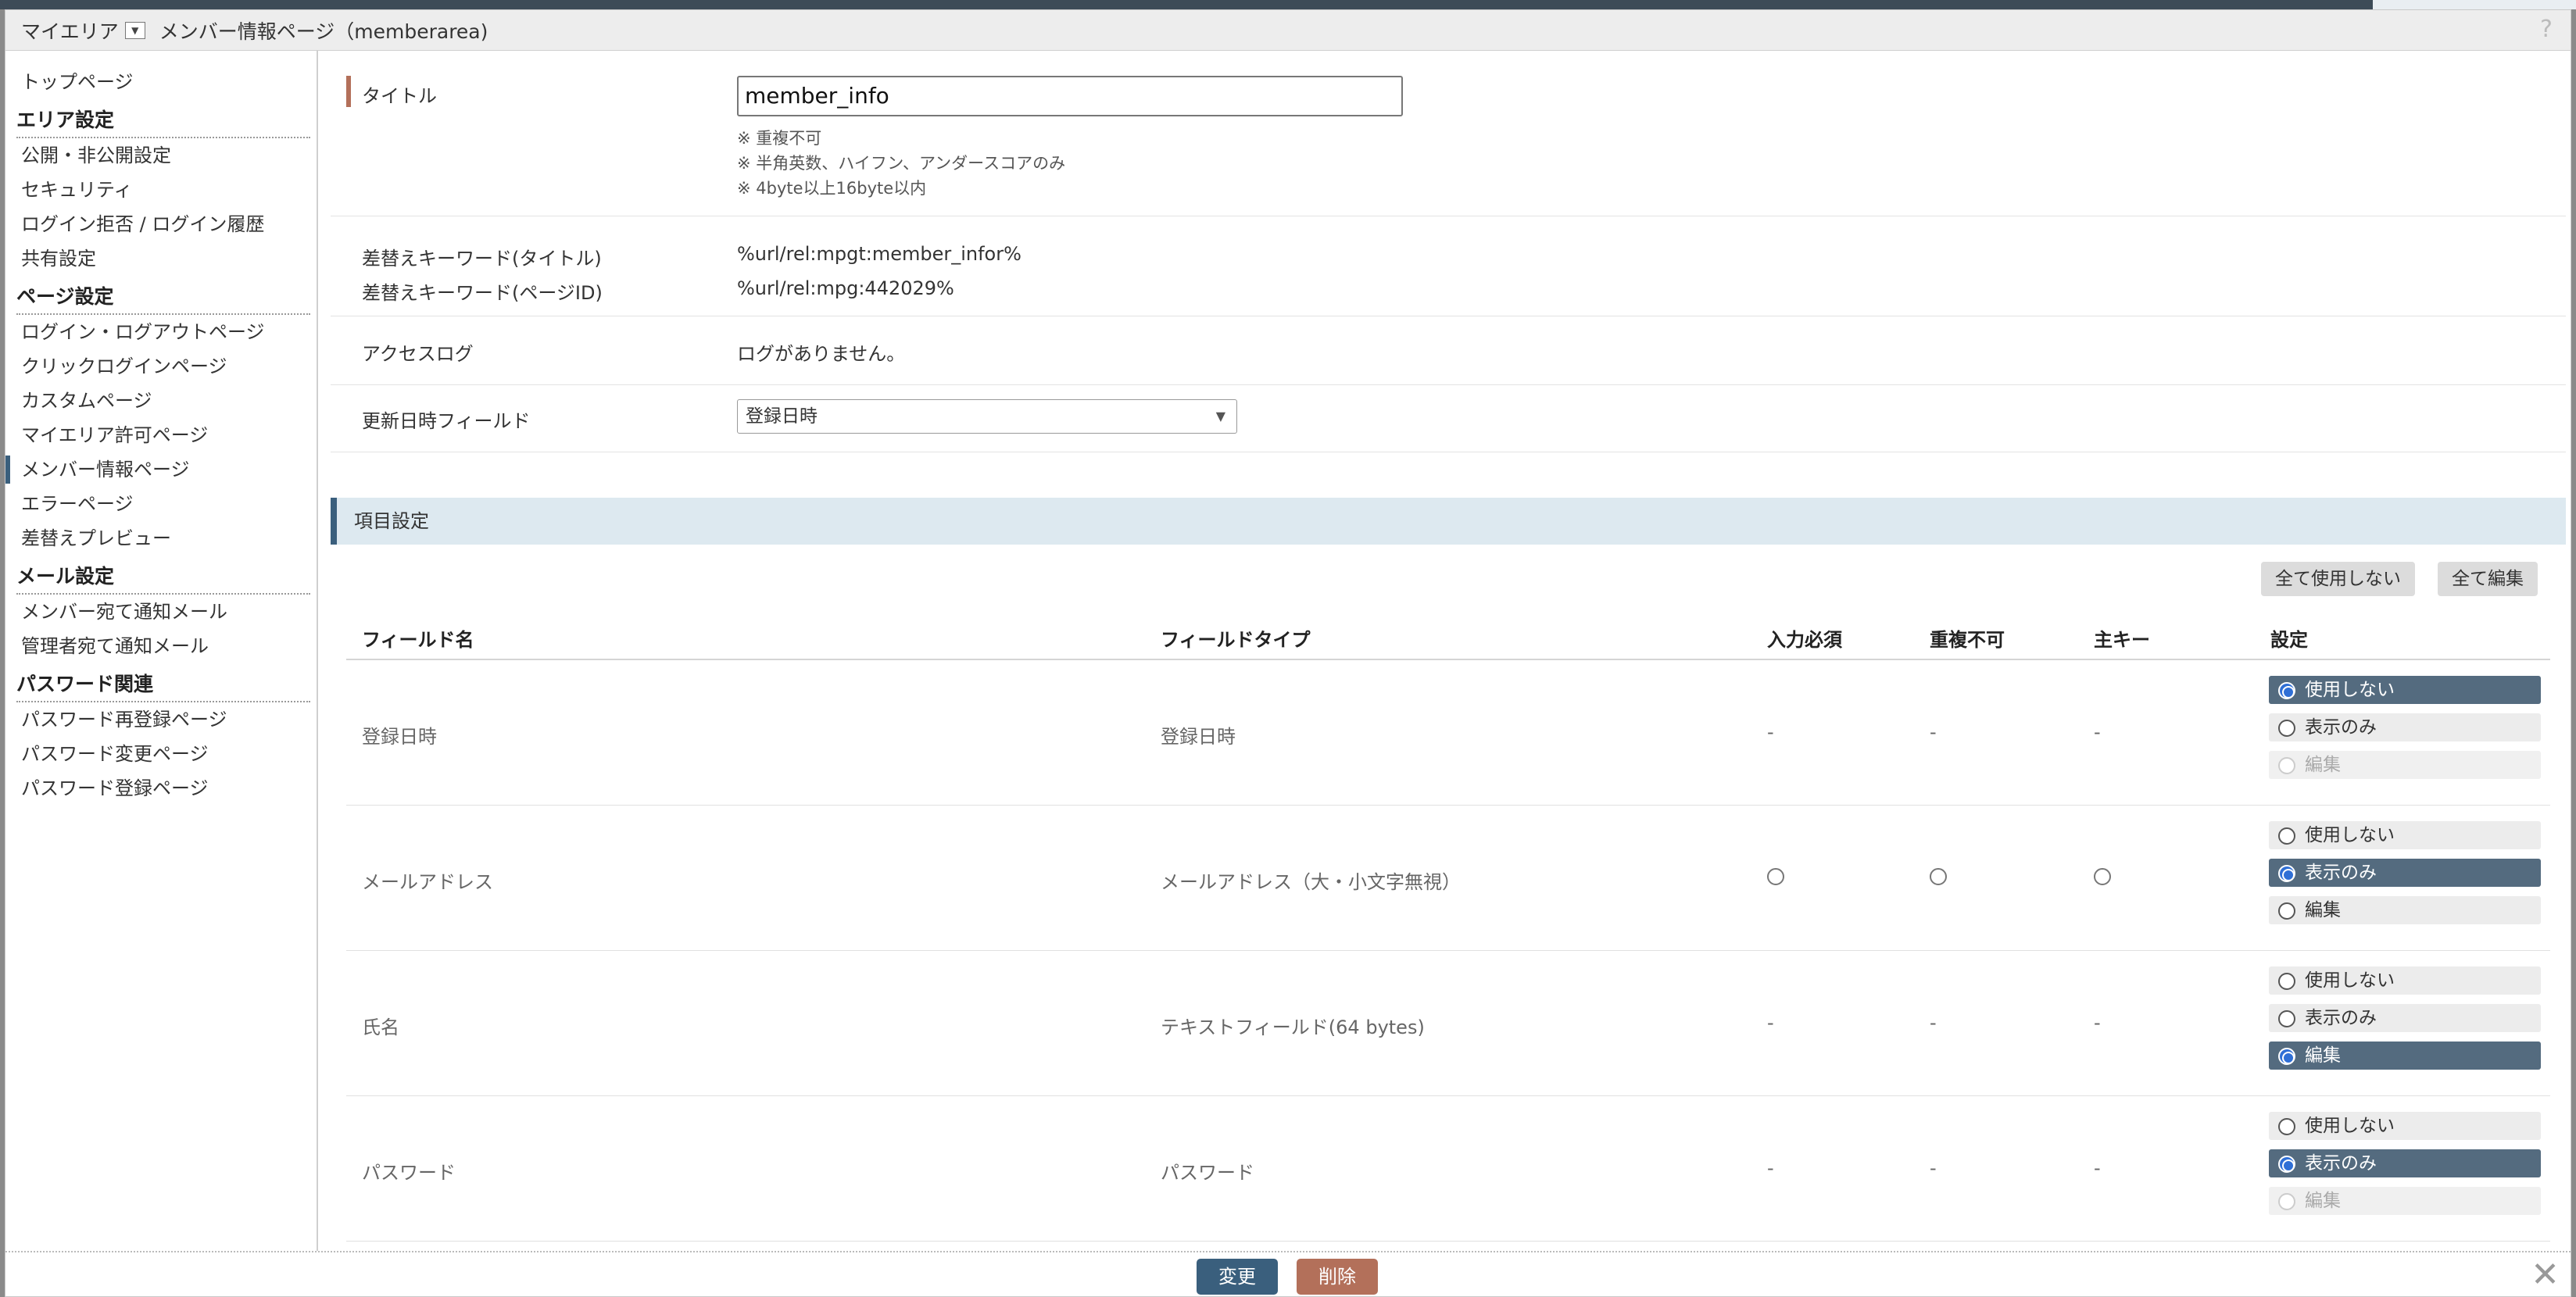  Describe the element at coordinates (901, 163) in the screenshot. I see `note-line: ※ 半角英数、ハイフン、アンダースコアのみ` at that location.